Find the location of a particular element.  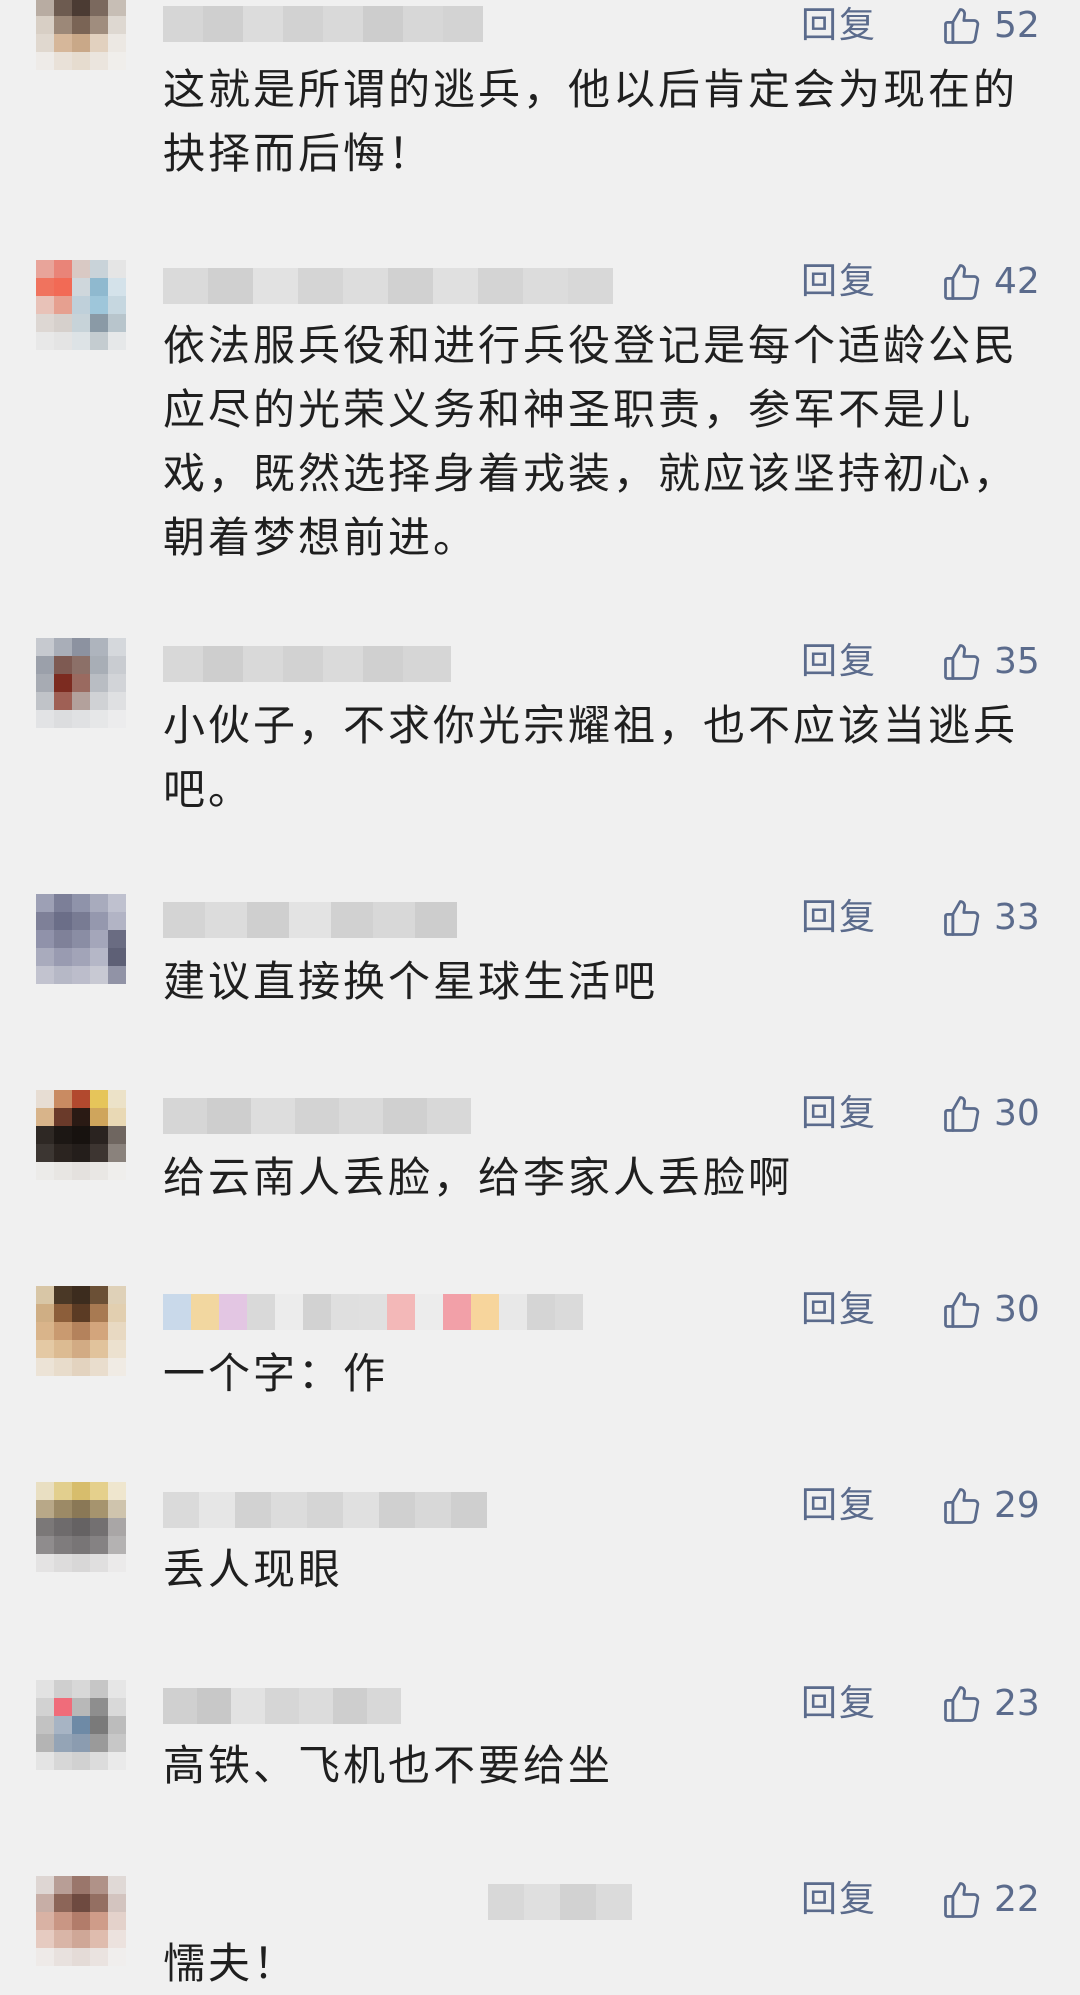

comment-text: 丢人现眼 is located at coordinates (253, 1569).